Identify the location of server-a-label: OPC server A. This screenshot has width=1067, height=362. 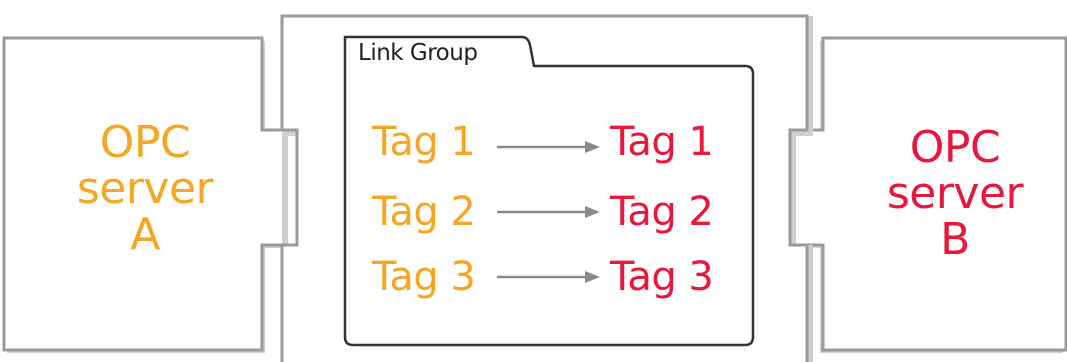
(145, 189).